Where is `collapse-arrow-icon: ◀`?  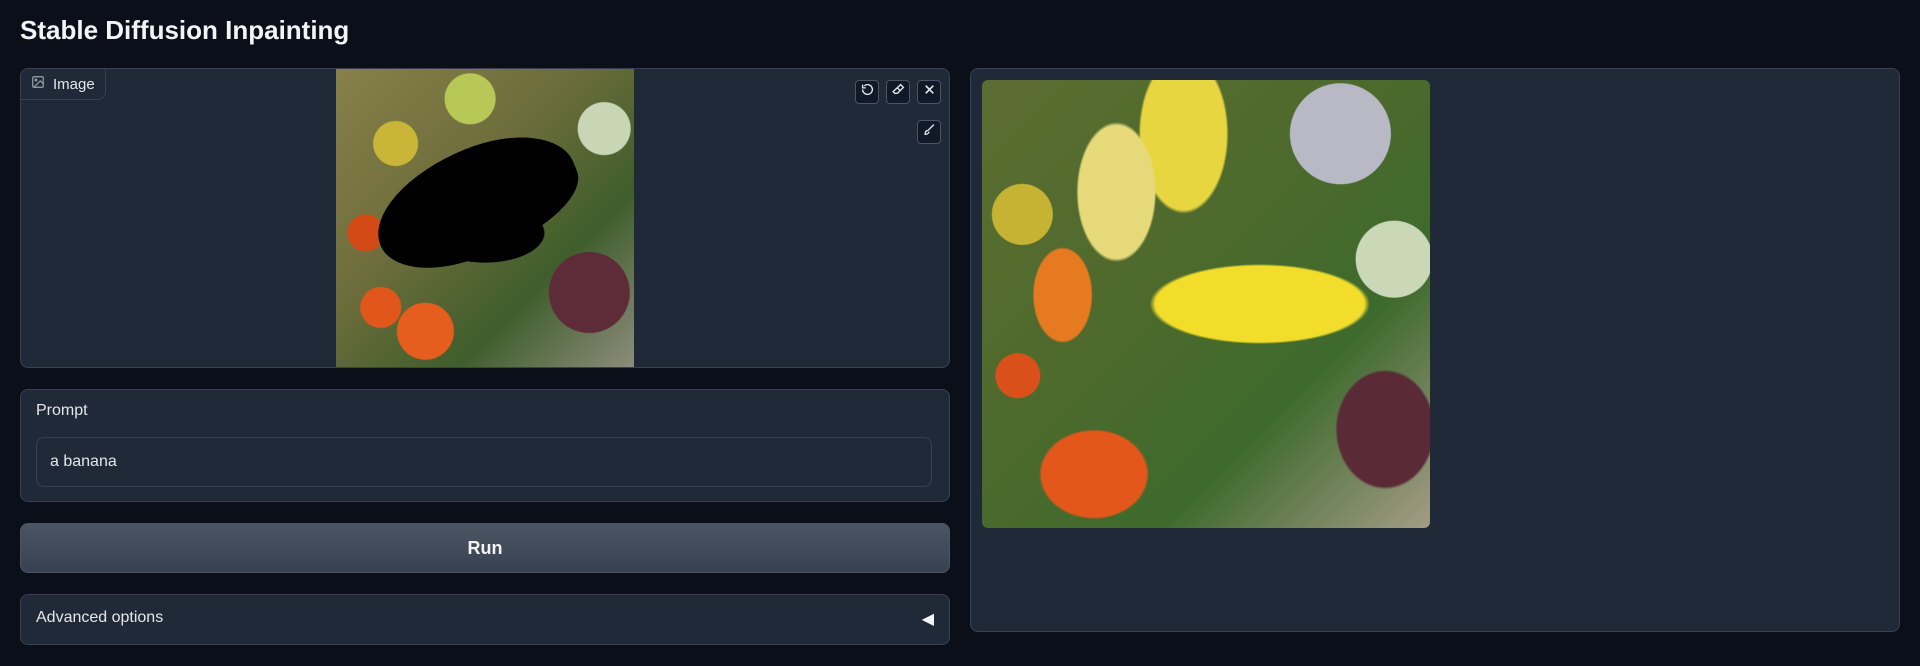 collapse-arrow-icon: ◀ is located at coordinates (928, 619).